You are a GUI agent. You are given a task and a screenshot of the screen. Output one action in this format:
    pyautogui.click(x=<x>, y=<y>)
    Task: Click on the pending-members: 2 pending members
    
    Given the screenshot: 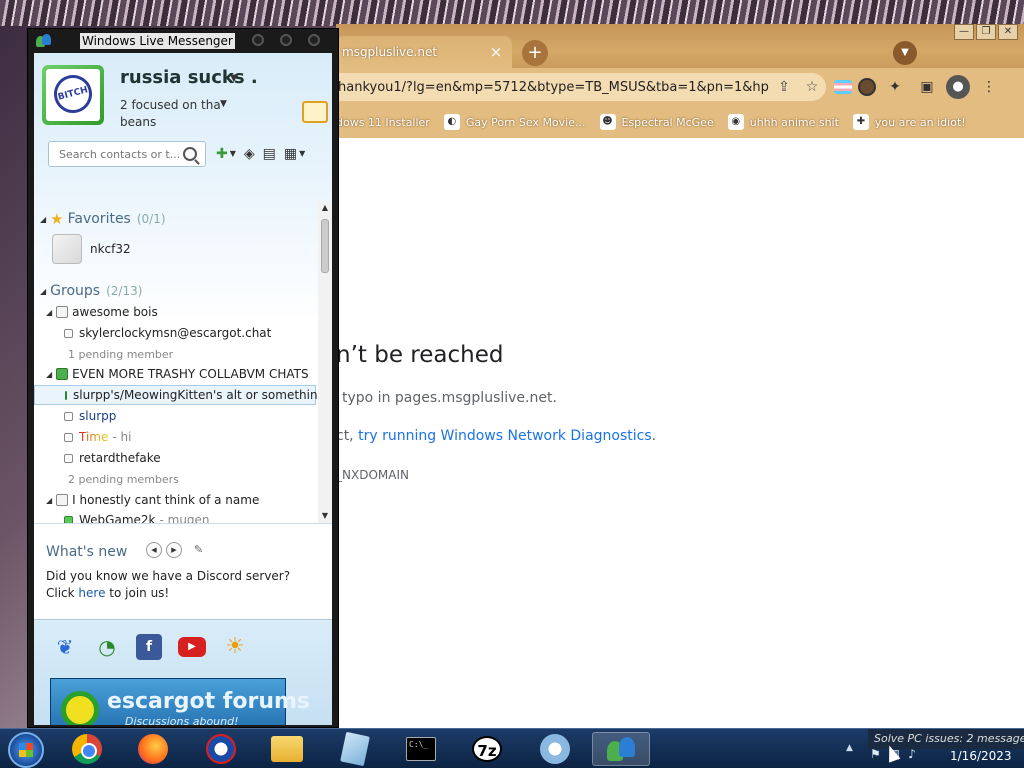 What is the action you would take?
    pyautogui.click(x=175, y=479)
    